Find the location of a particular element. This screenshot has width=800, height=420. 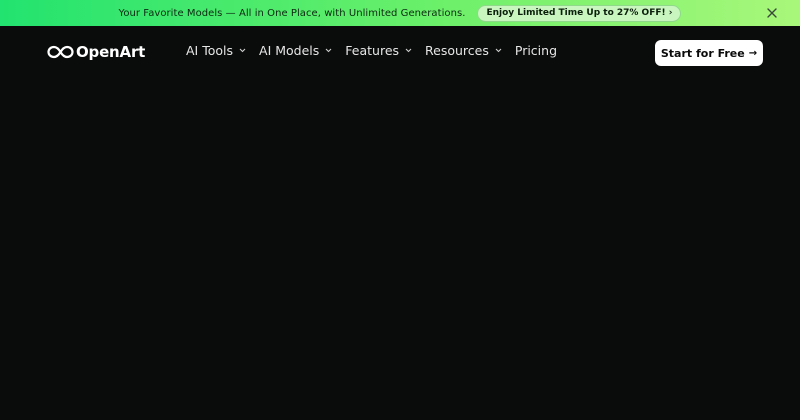

infinity-logo-icon is located at coordinates (60, 52).